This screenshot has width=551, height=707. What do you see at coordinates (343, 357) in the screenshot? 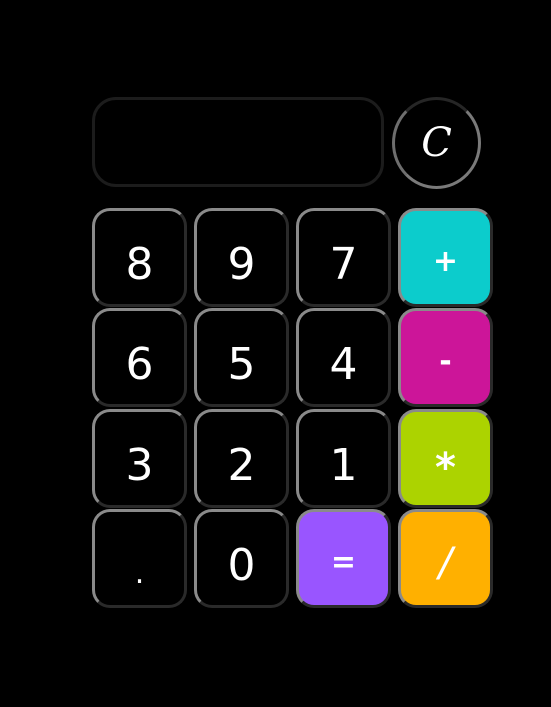
I see `key-4: 4` at bounding box center [343, 357].